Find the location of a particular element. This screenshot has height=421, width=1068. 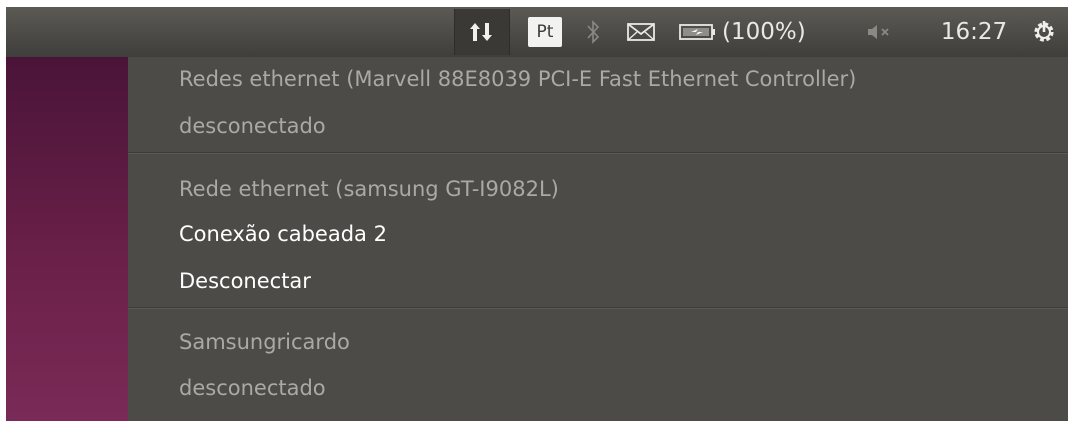

sound-muted-icon is located at coordinates (878, 32).